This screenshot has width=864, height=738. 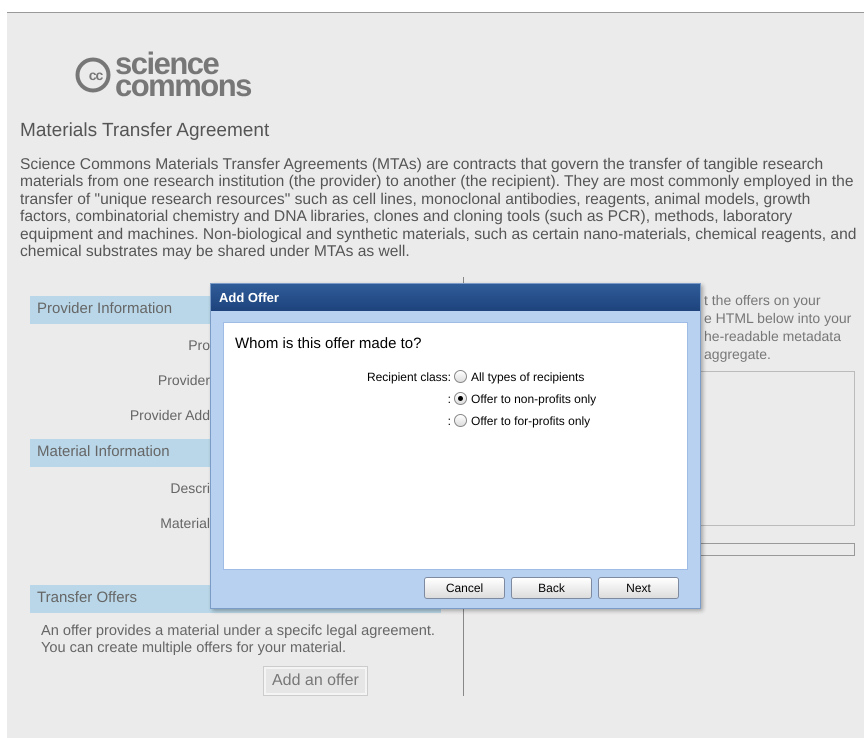 What do you see at coordinates (328, 344) in the screenshot?
I see `dialog-question: Whom is this offer made to?` at bounding box center [328, 344].